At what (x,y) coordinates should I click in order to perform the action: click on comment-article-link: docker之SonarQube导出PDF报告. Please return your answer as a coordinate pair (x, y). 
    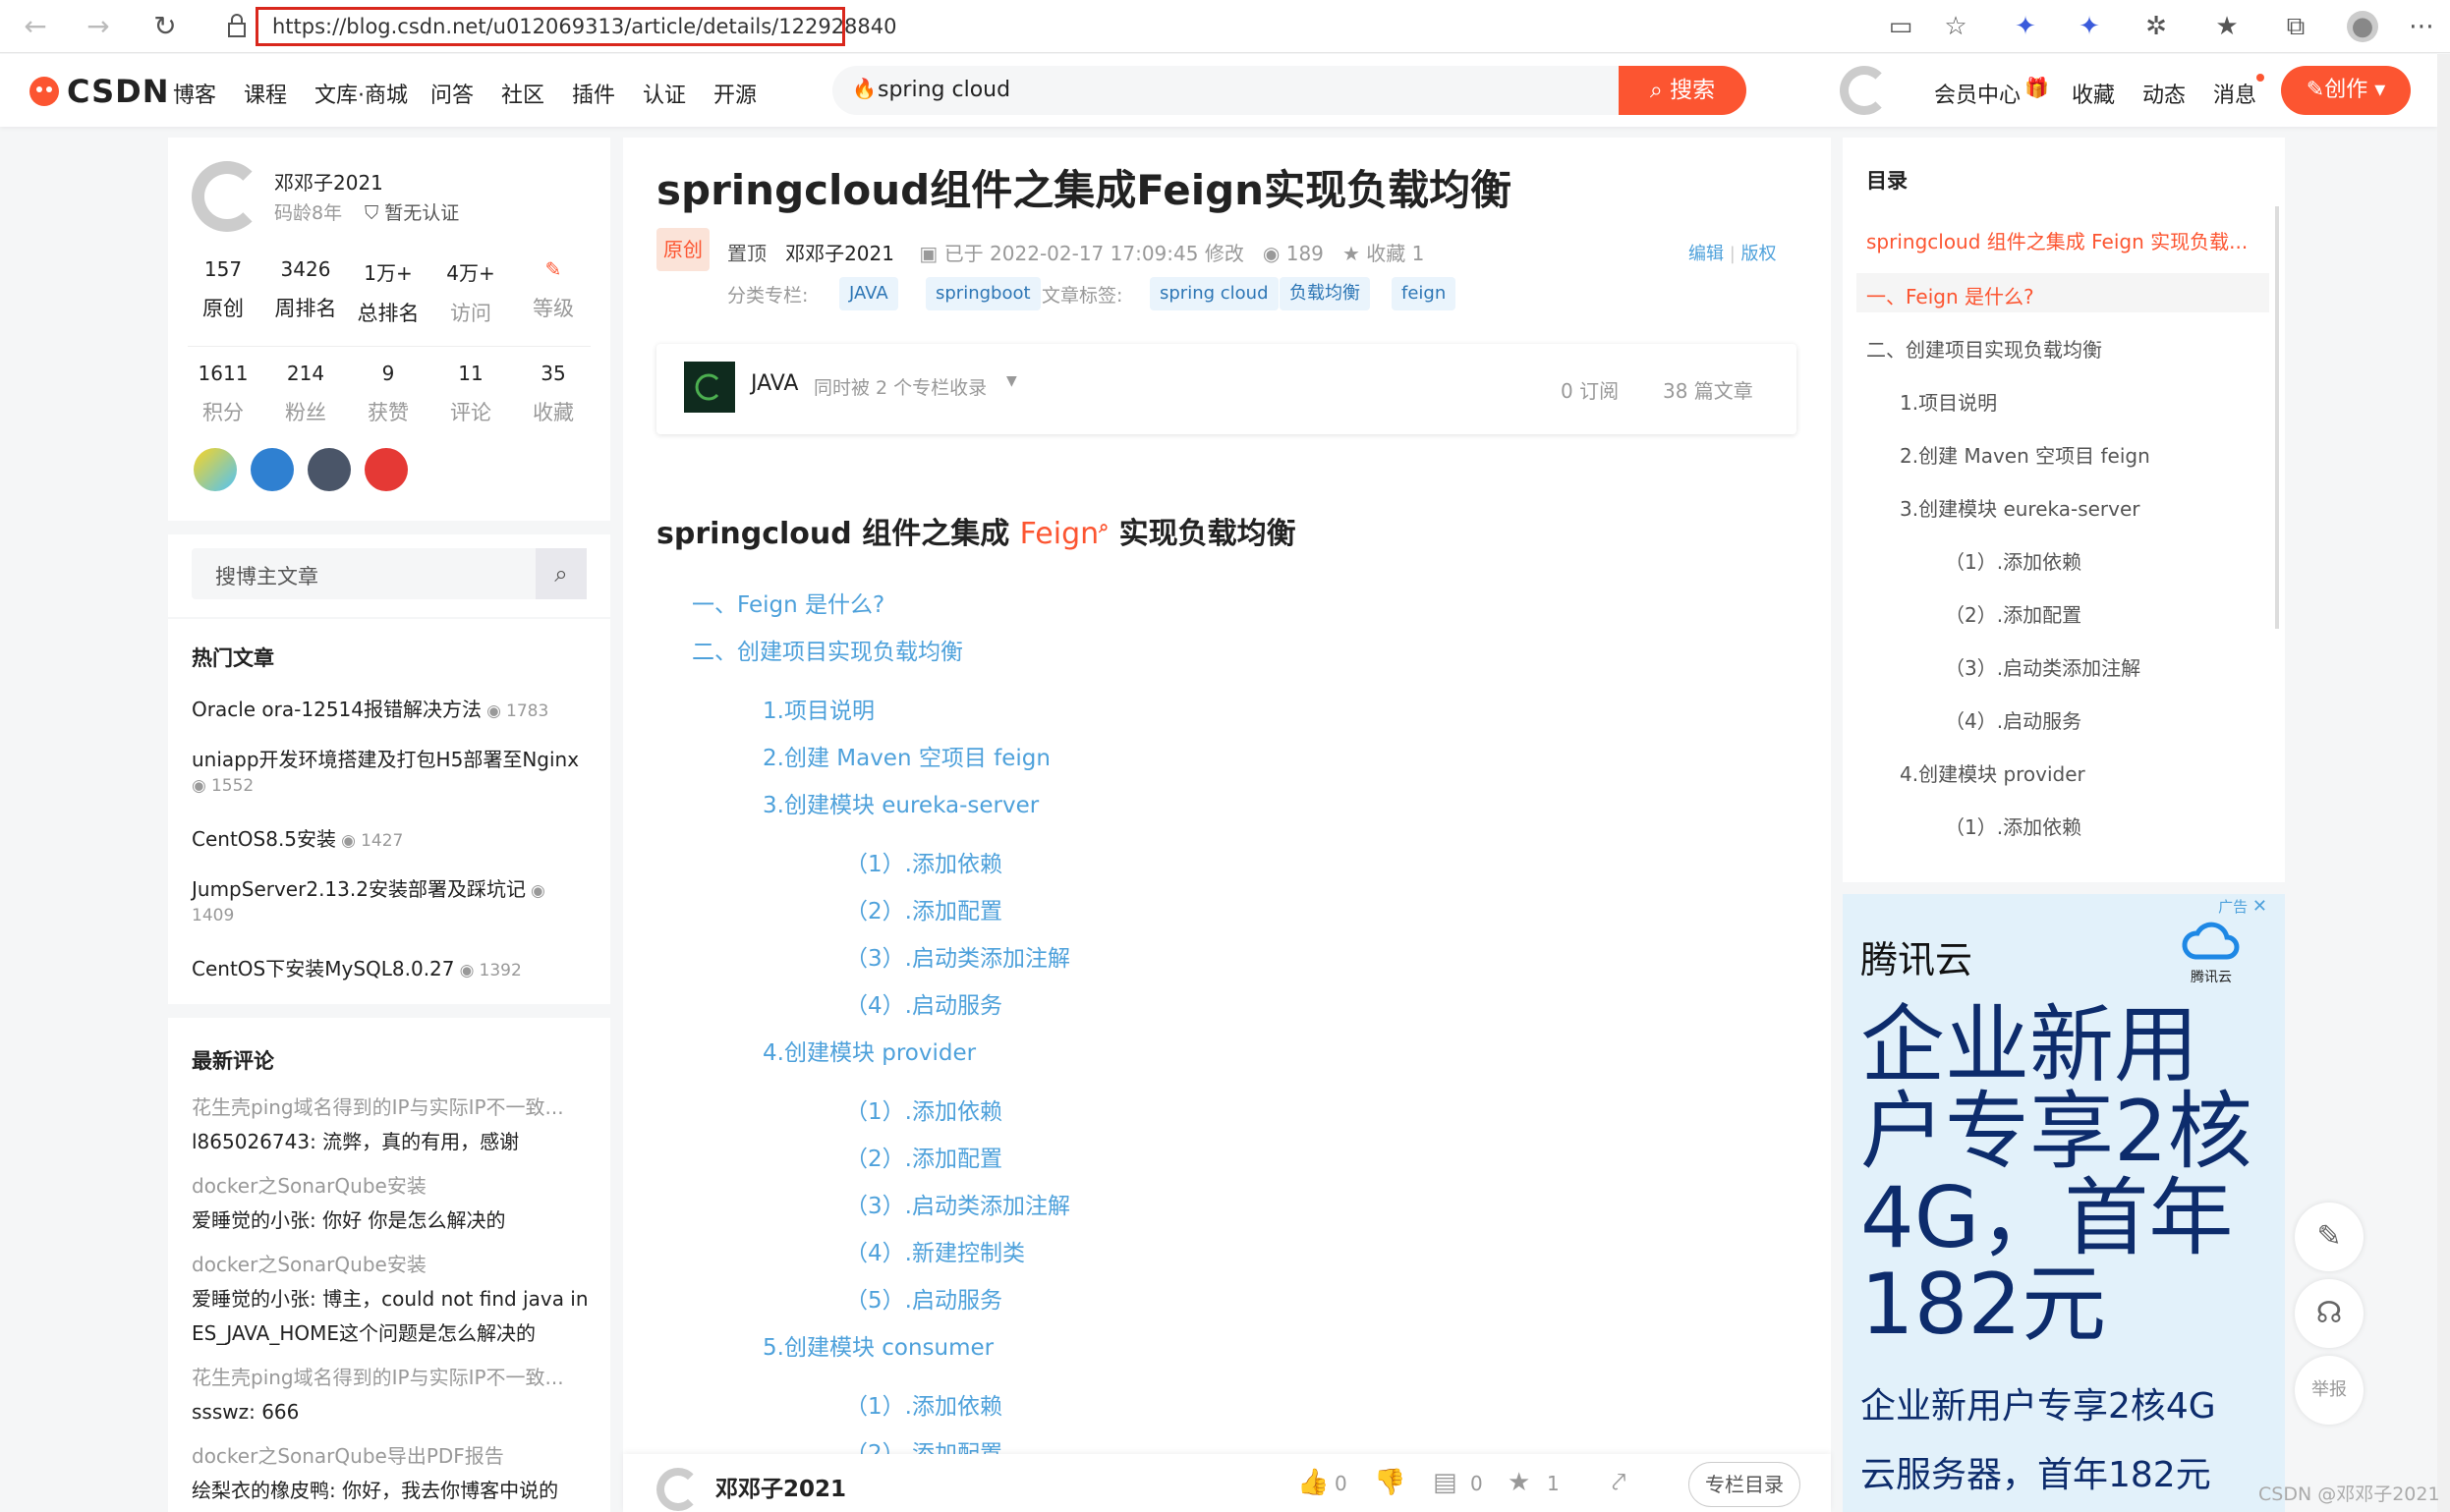
    Looking at the image, I should click on (393, 1456).